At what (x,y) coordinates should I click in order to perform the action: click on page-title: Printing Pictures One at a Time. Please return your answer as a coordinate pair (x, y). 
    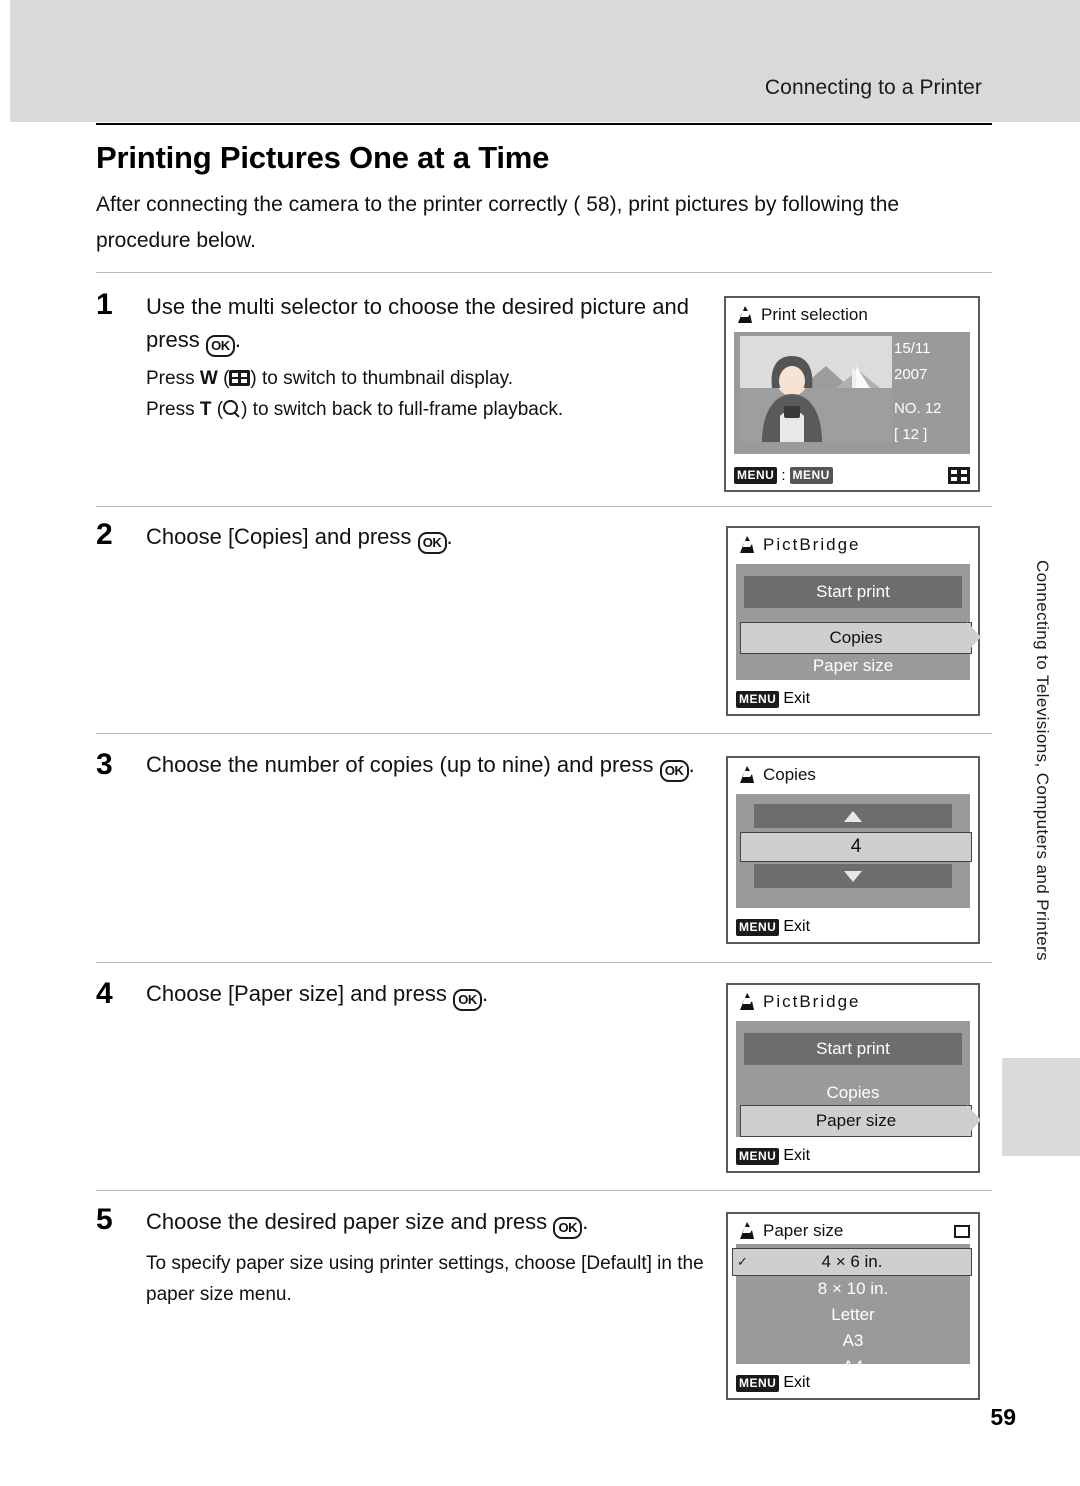
    Looking at the image, I should click on (323, 157).